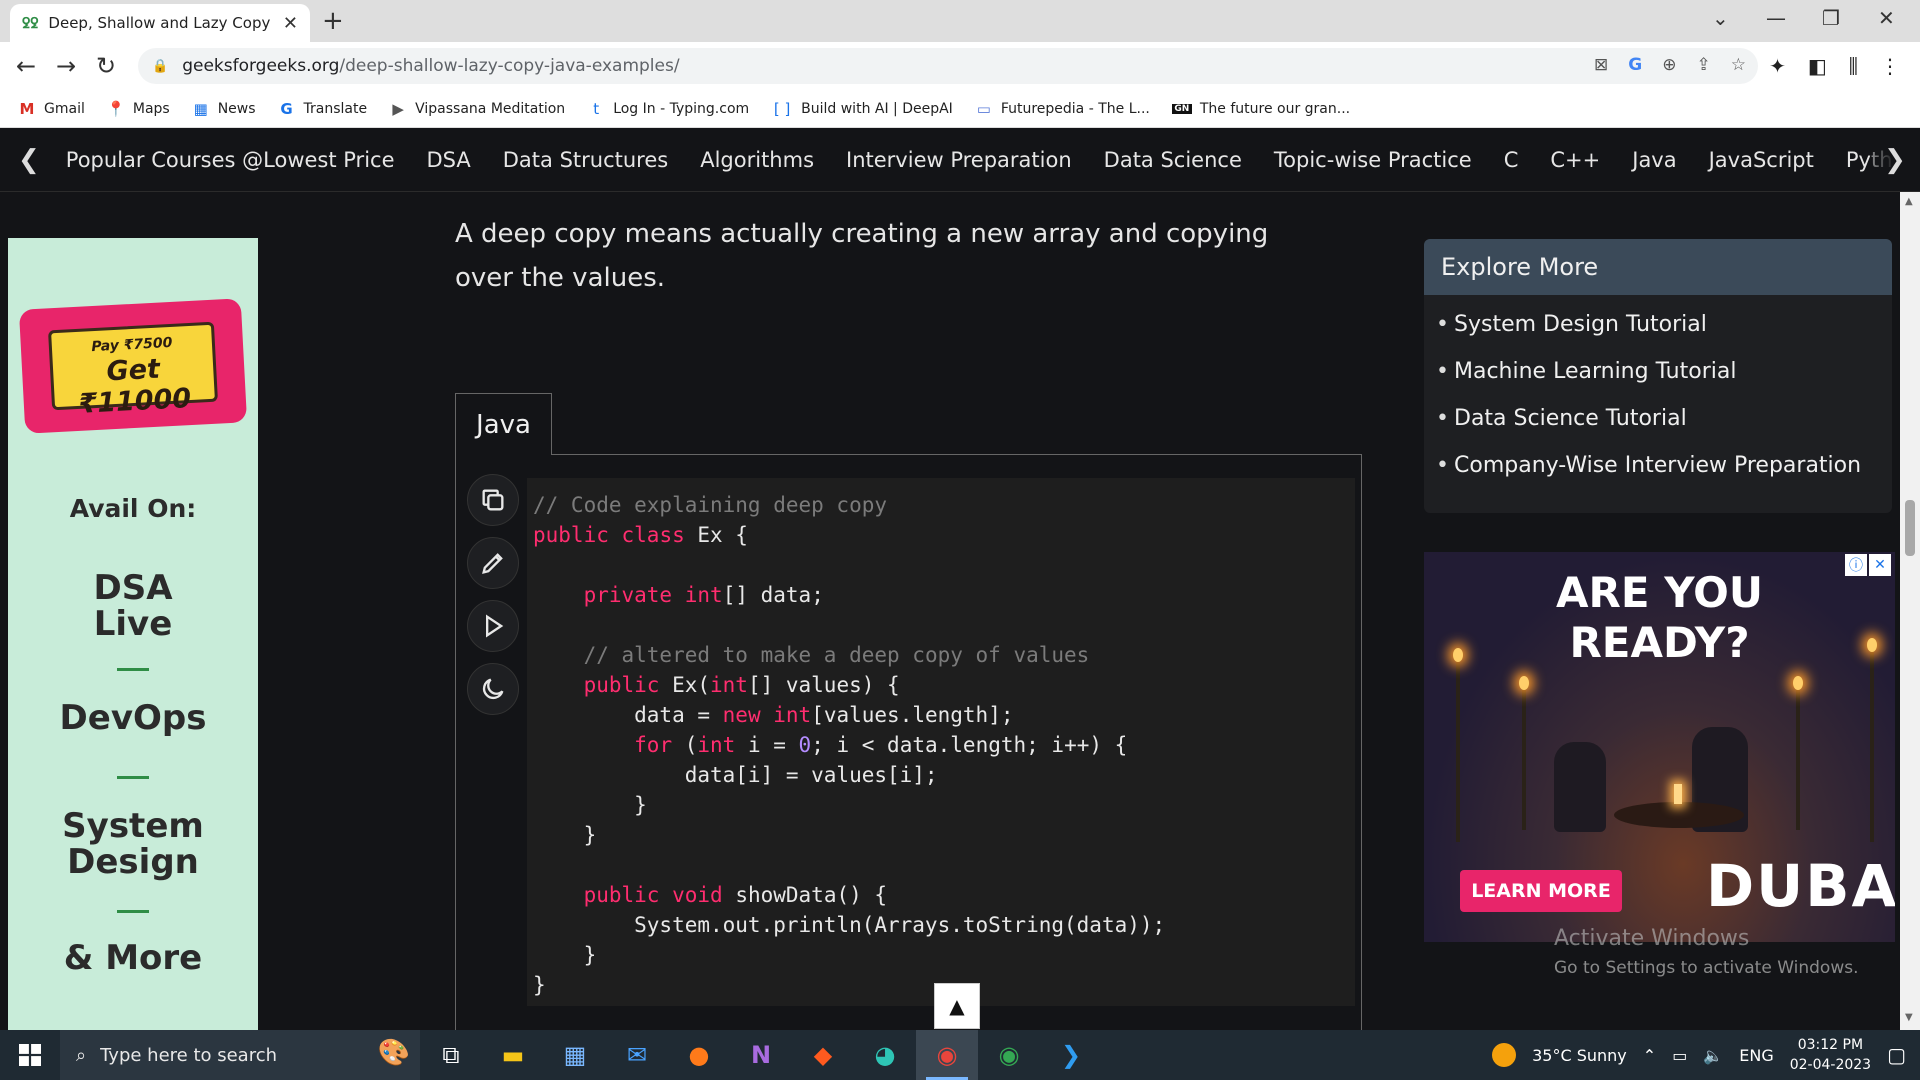 Image resolution: width=1920 pixels, height=1080 pixels. Describe the element at coordinates (1817, 66) in the screenshot. I see `side-panel-icon: ◧` at that location.